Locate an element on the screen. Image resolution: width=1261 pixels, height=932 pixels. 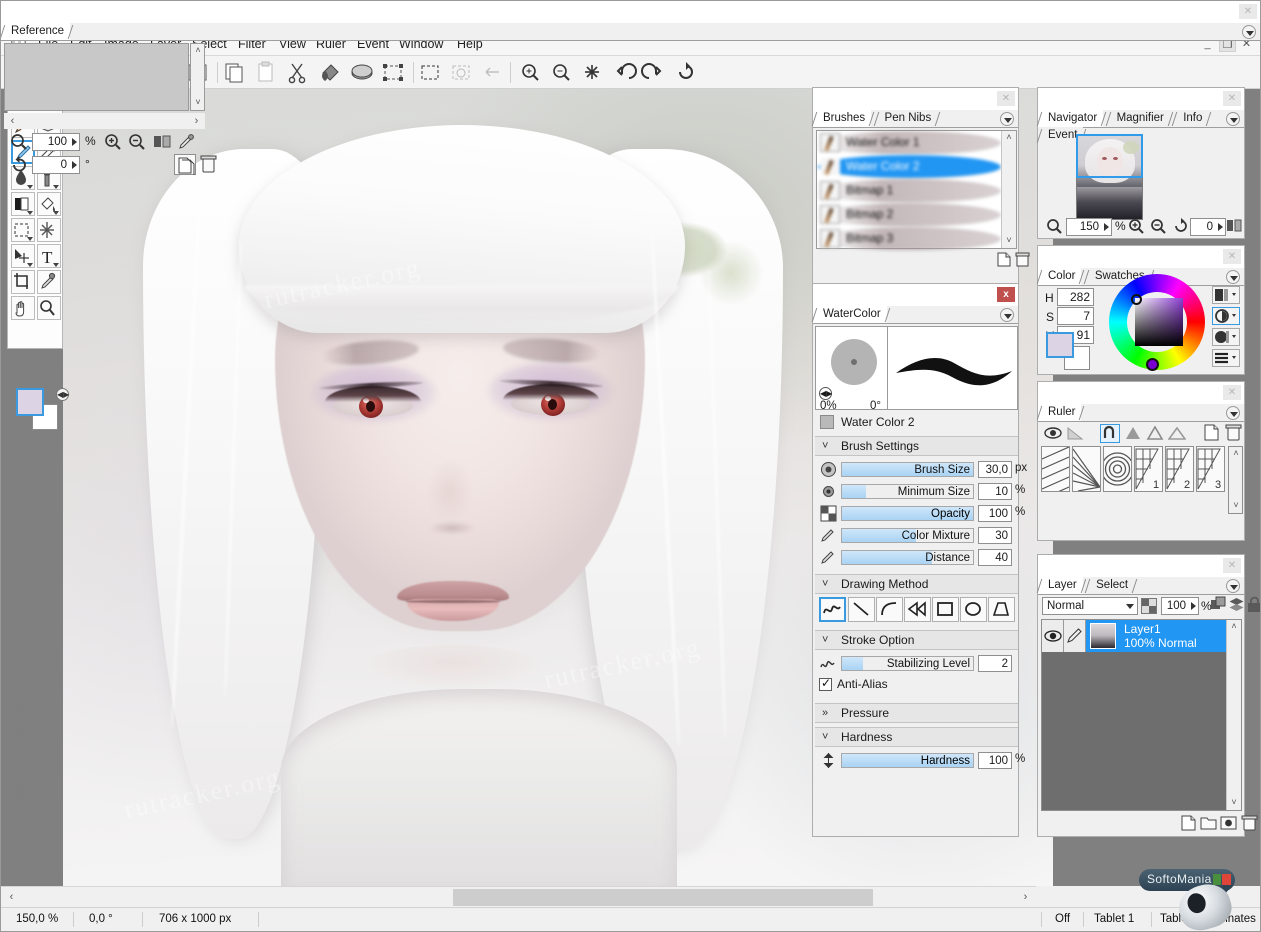
hardness-slider: Hardness is located at coordinates (907, 760).